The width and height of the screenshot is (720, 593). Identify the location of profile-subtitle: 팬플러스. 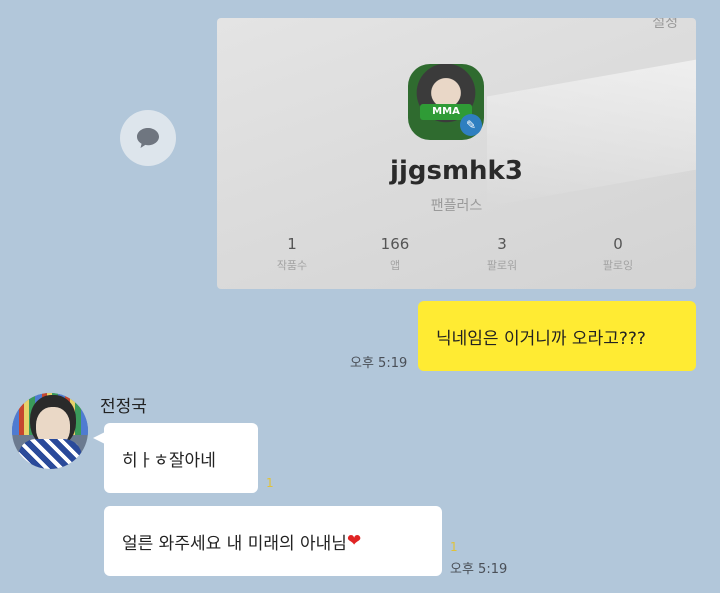
(456, 206).